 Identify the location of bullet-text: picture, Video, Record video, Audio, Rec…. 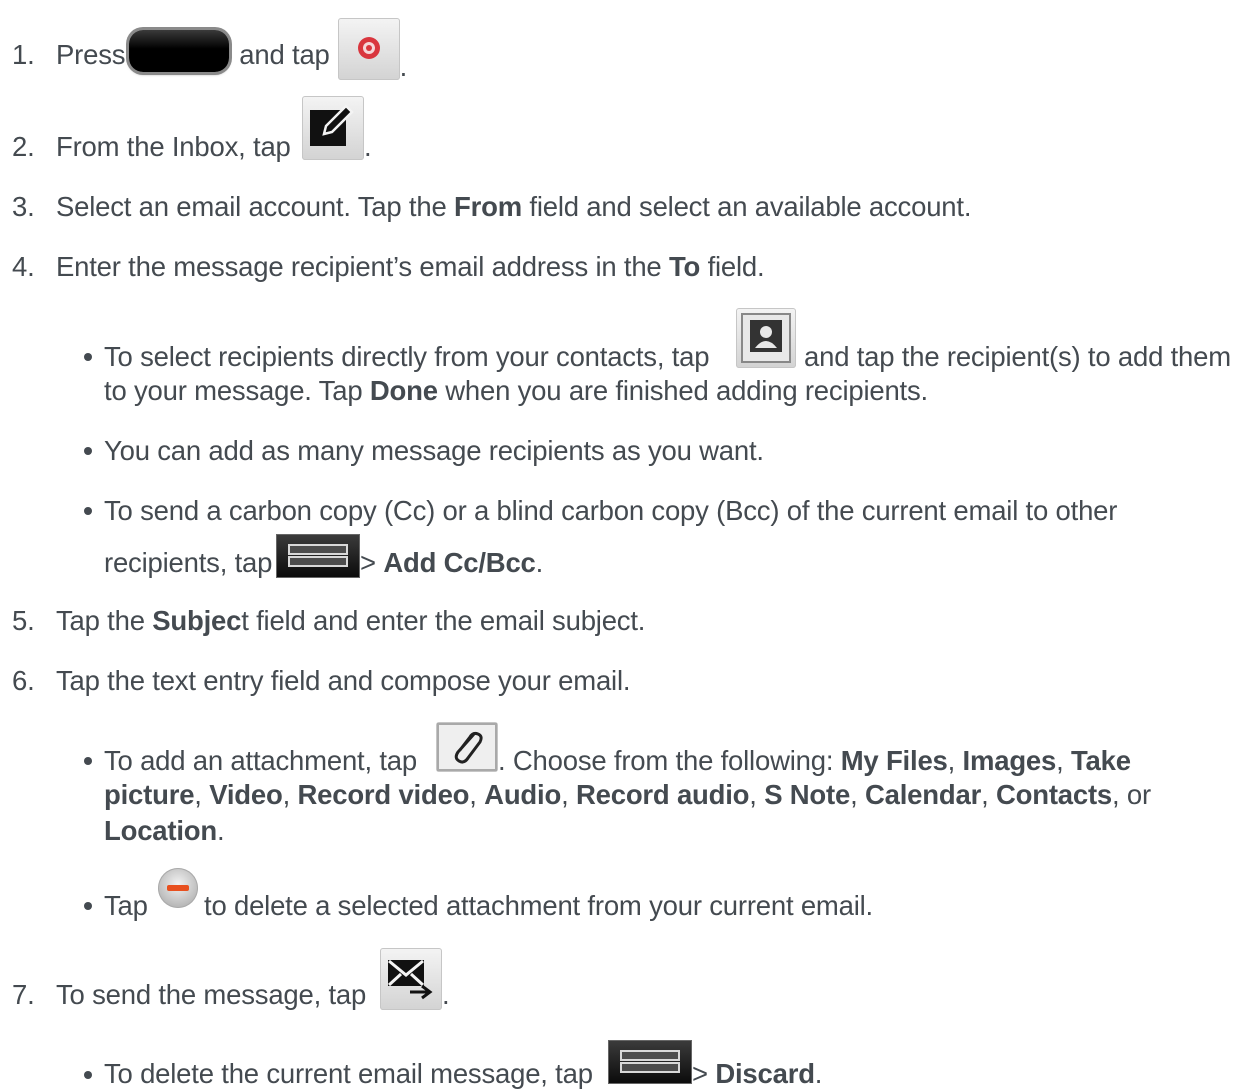
(627, 794).